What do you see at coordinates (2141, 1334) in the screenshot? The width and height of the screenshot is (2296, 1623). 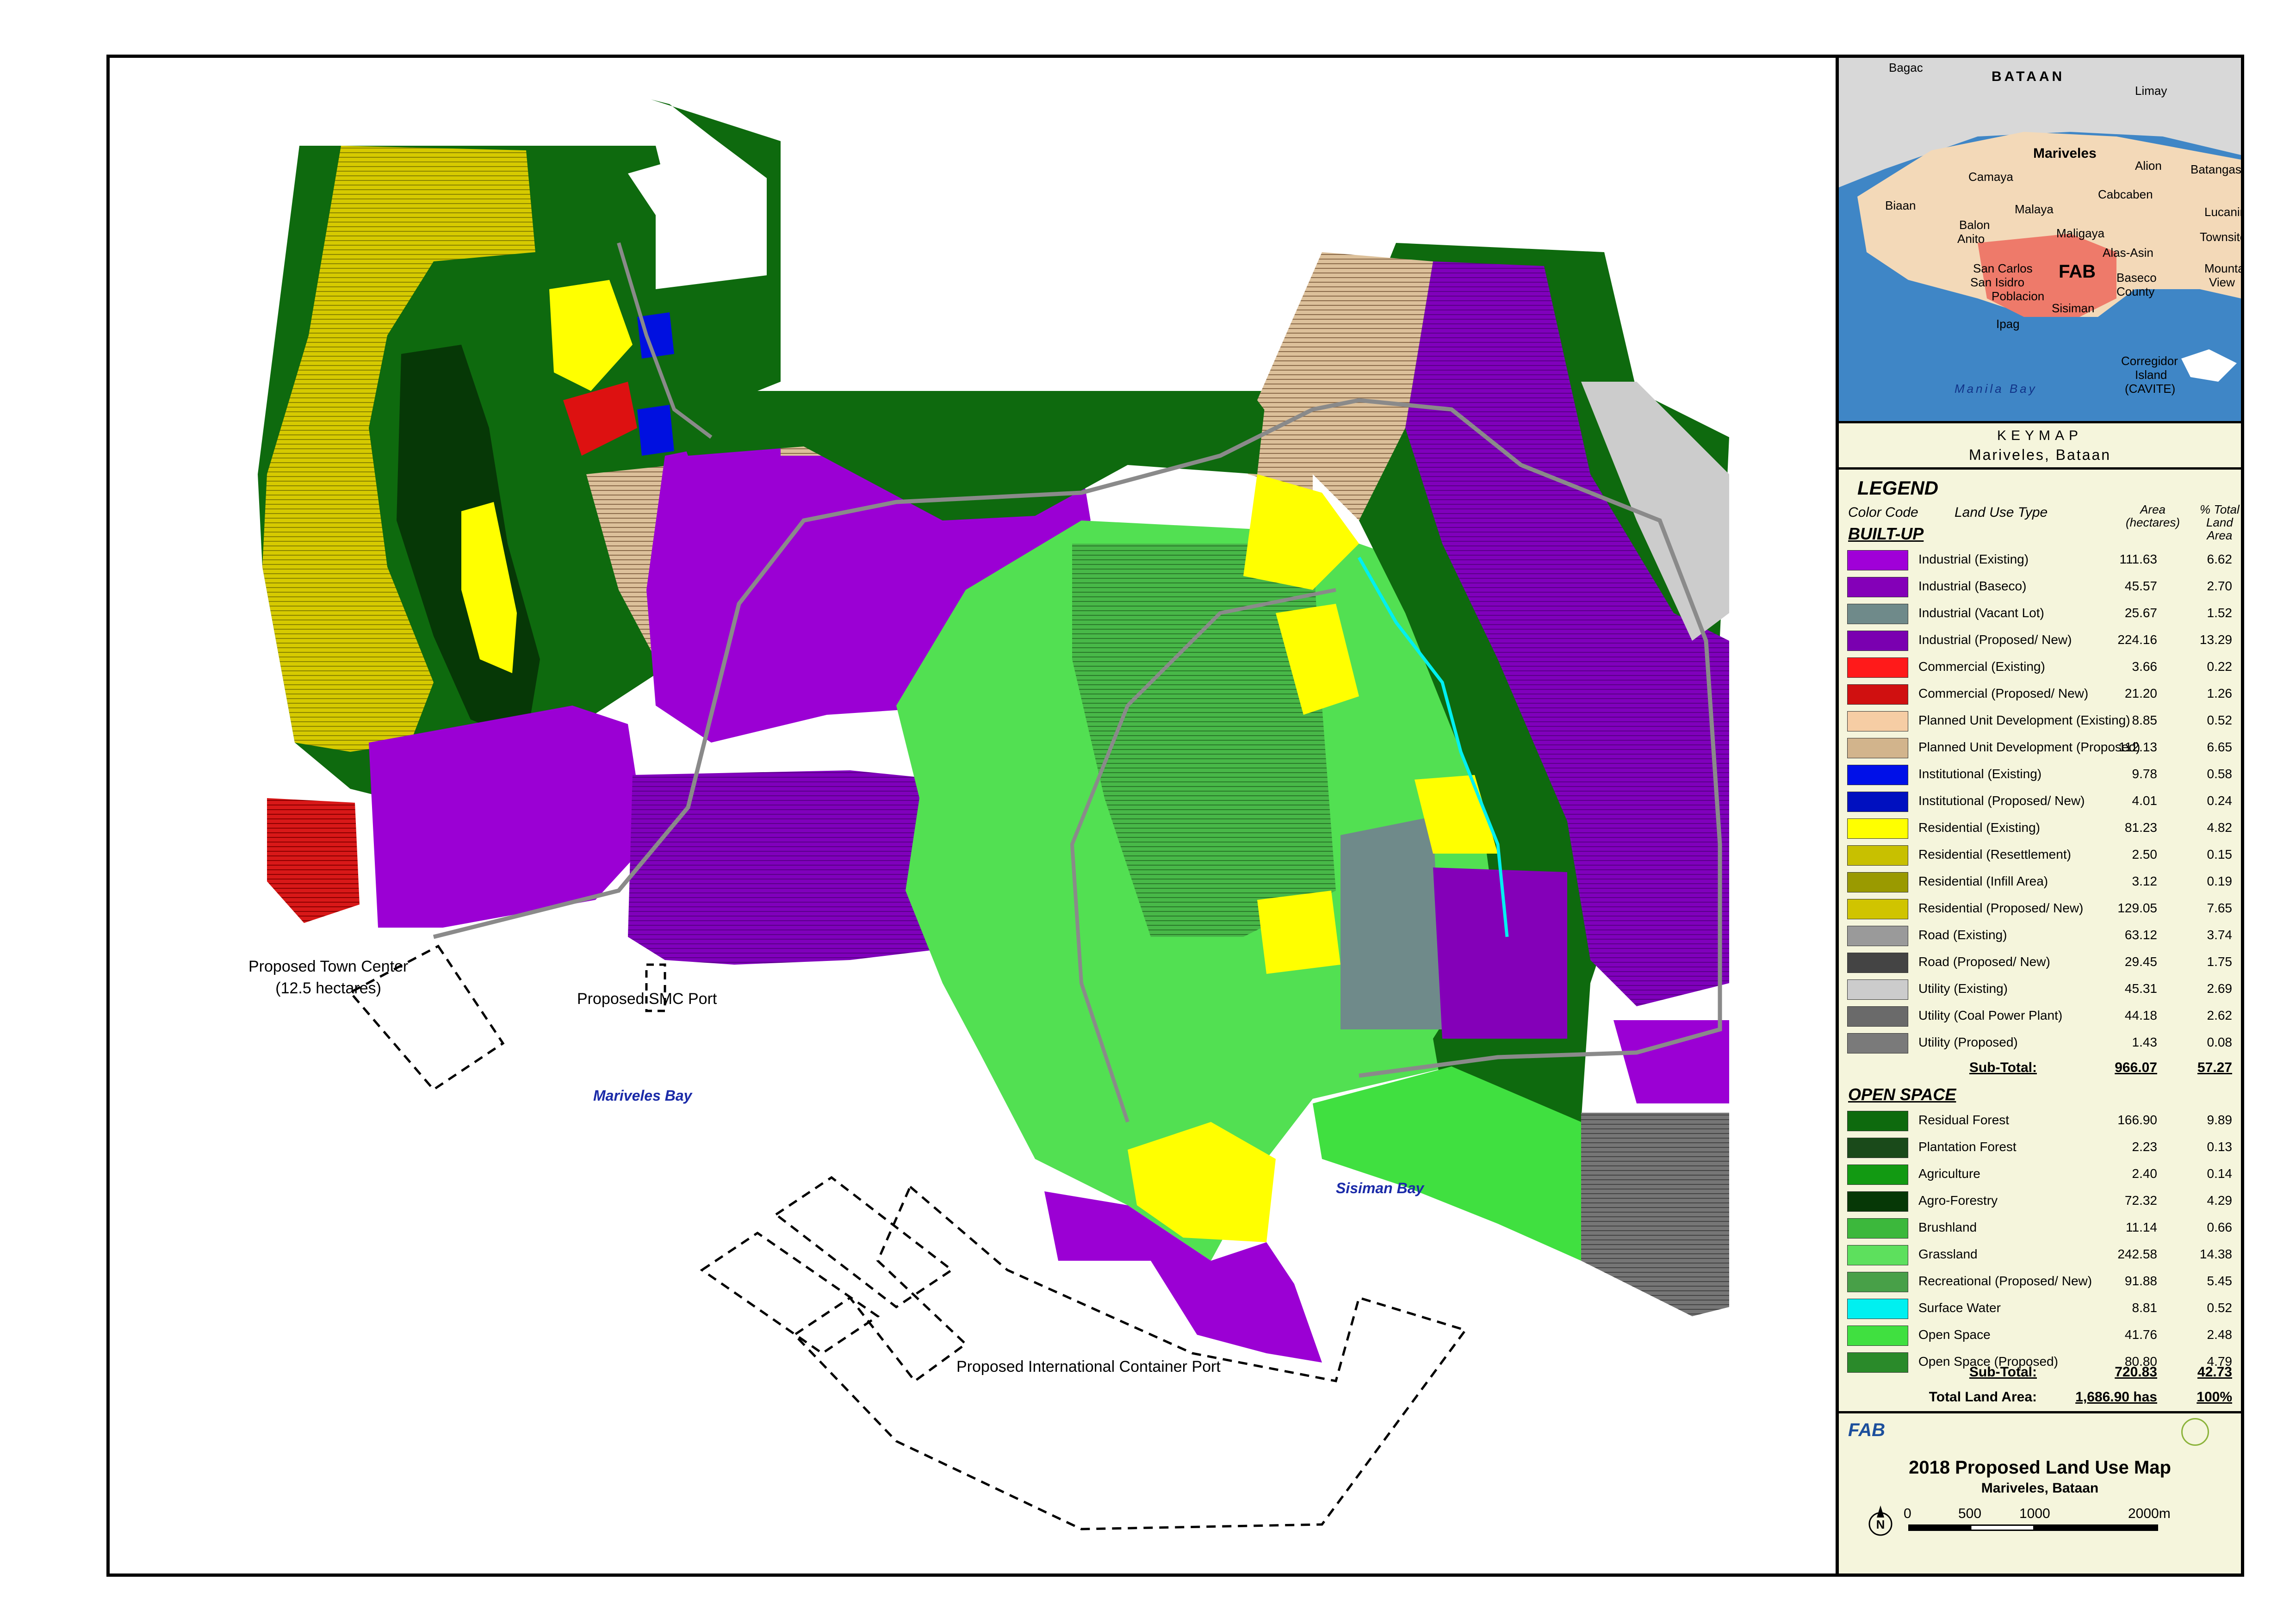 I see `legend-open-space-area: 41.76` at bounding box center [2141, 1334].